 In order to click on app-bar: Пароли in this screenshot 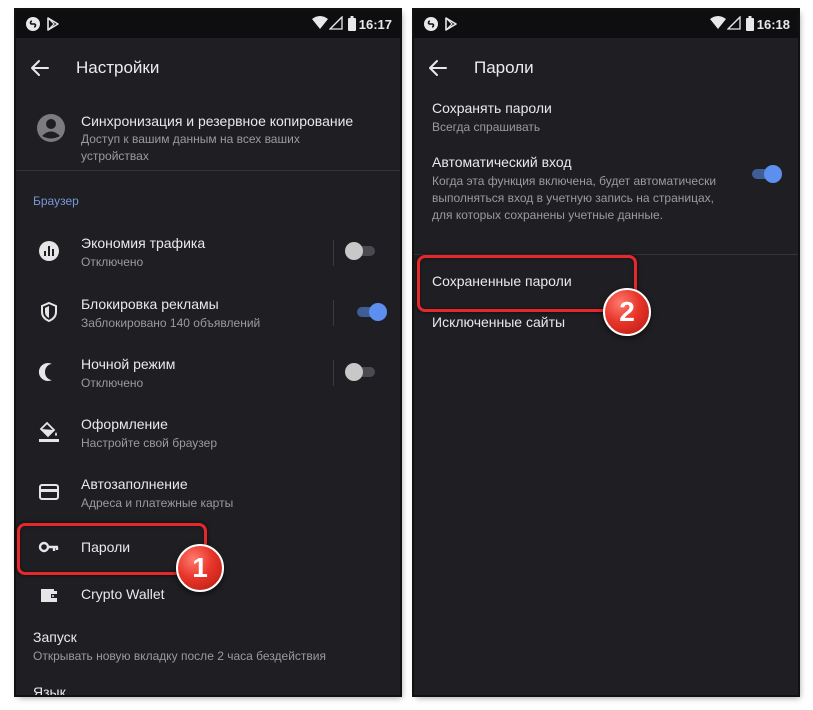, I will do `click(606, 68)`.